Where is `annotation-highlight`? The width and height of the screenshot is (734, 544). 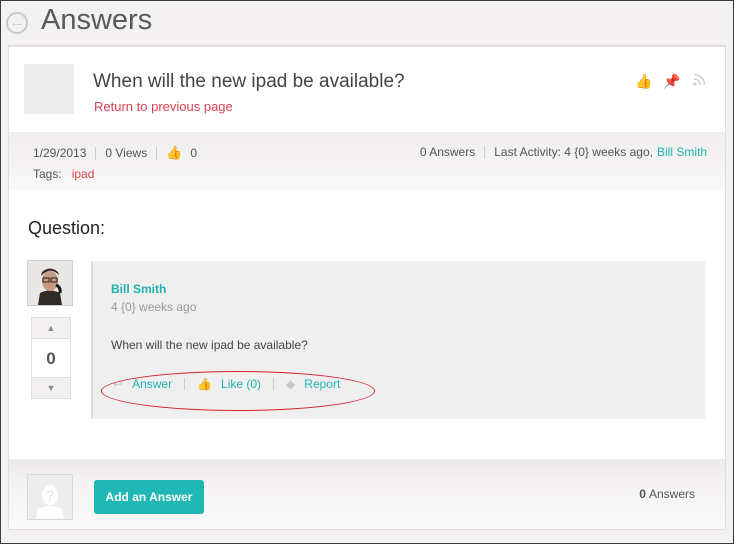 annotation-highlight is located at coordinates (238, 391).